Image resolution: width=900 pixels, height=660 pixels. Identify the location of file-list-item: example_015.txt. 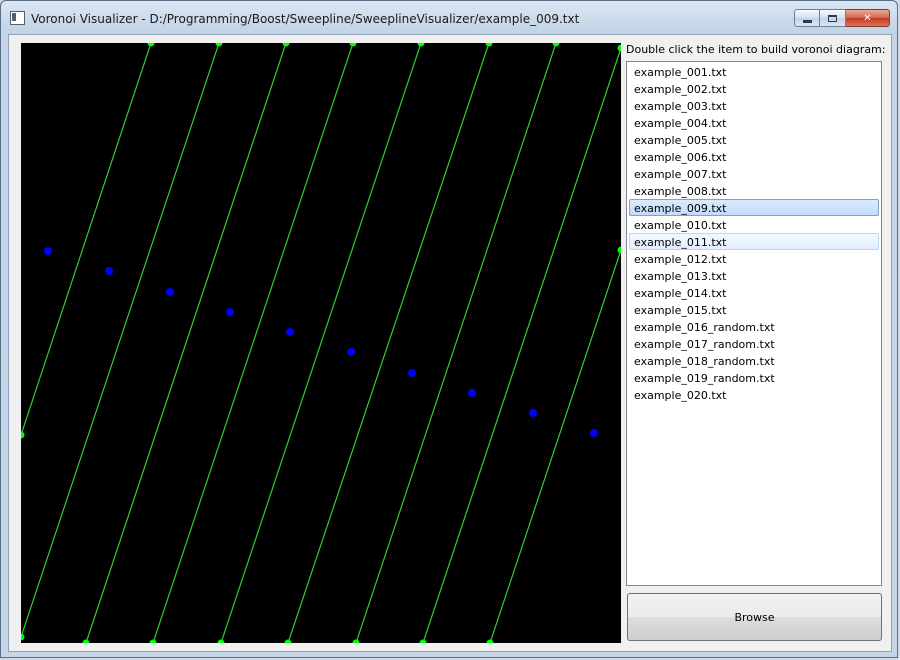
(754, 309).